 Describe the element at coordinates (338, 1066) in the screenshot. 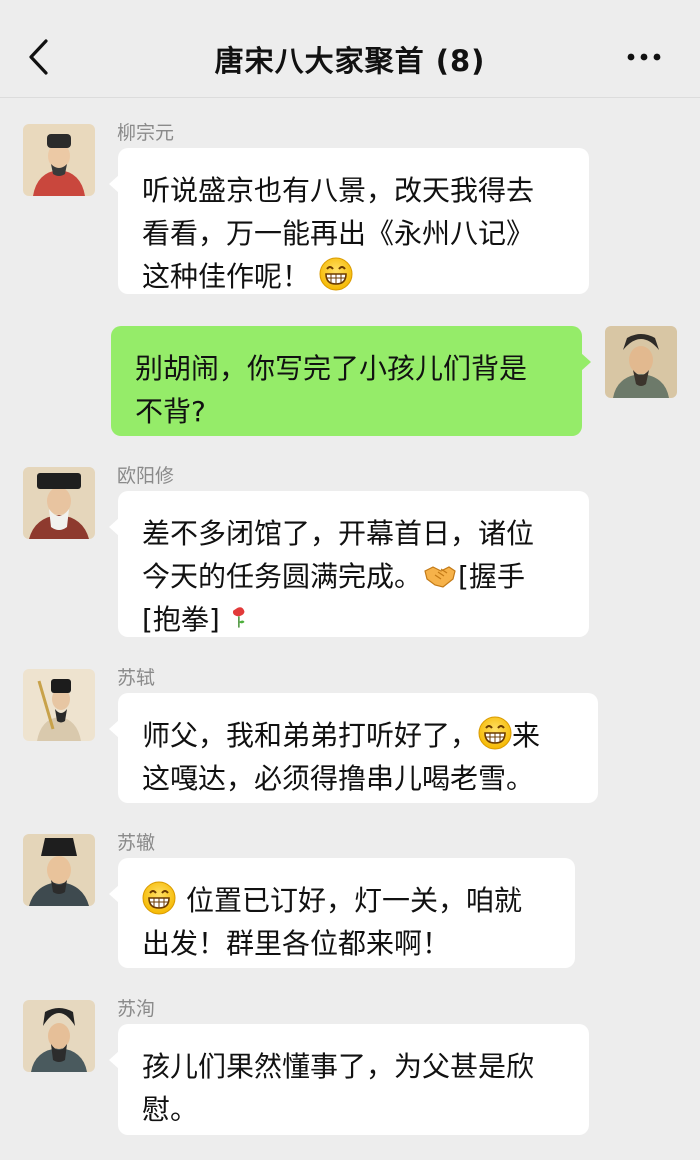

I see `message-text: 孩儿们果然懂事了，为父甚是欣` at that location.